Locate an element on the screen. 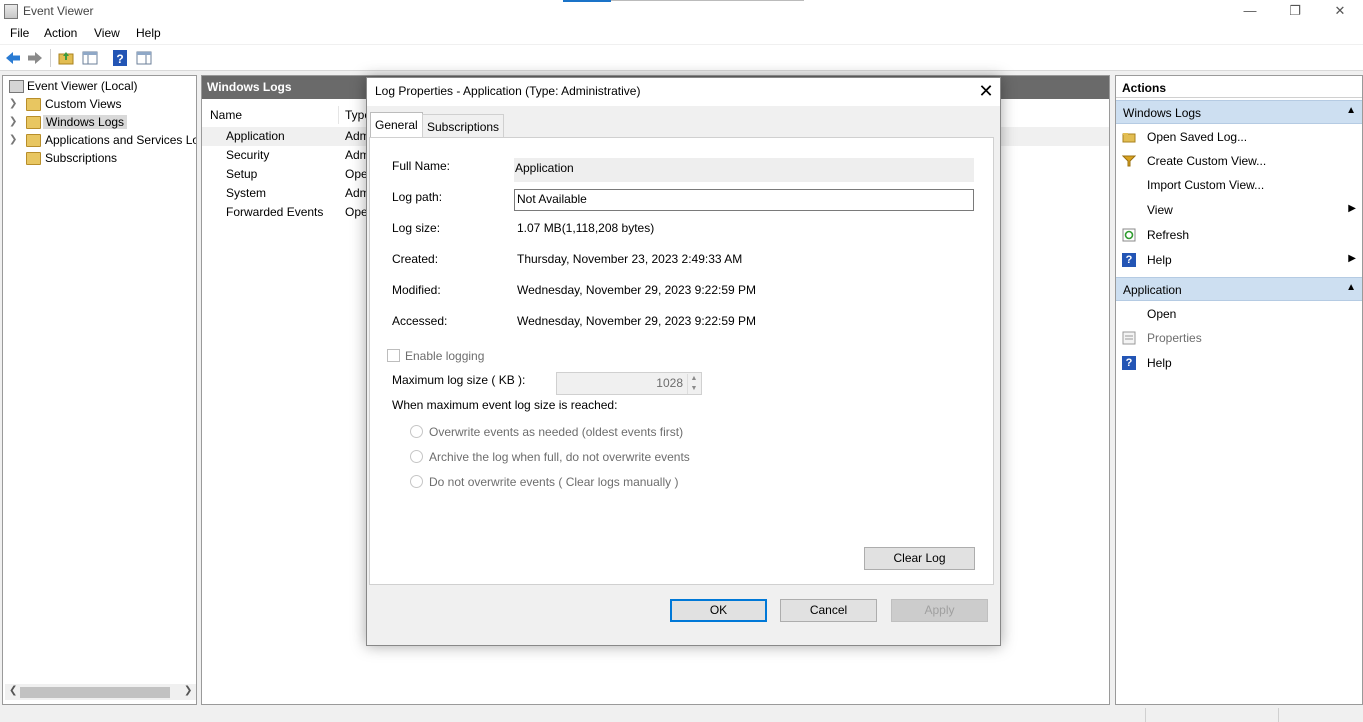  actions-section-windows-logs: Windows Logs ▲ is located at coordinates (1239, 112).